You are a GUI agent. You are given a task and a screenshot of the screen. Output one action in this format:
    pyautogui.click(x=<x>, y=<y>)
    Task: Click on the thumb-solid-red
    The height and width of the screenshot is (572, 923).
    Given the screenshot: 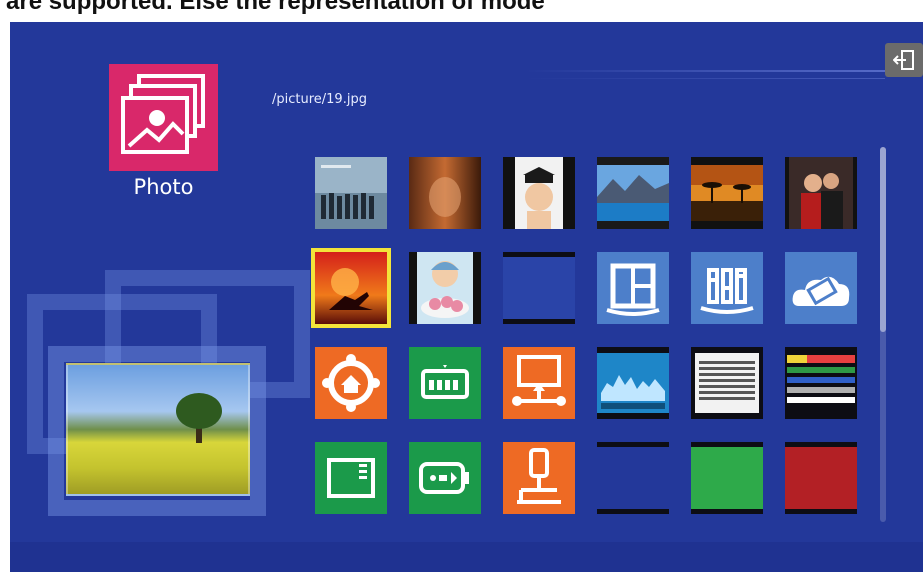 What is the action you would take?
    pyautogui.click(x=821, y=478)
    